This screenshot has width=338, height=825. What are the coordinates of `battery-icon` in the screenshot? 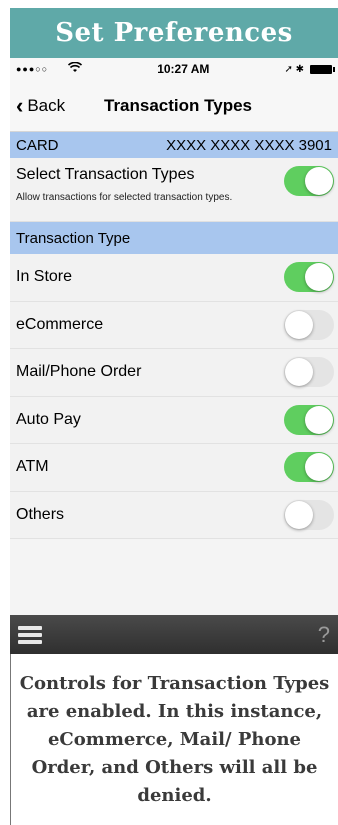 It's located at (322, 69).